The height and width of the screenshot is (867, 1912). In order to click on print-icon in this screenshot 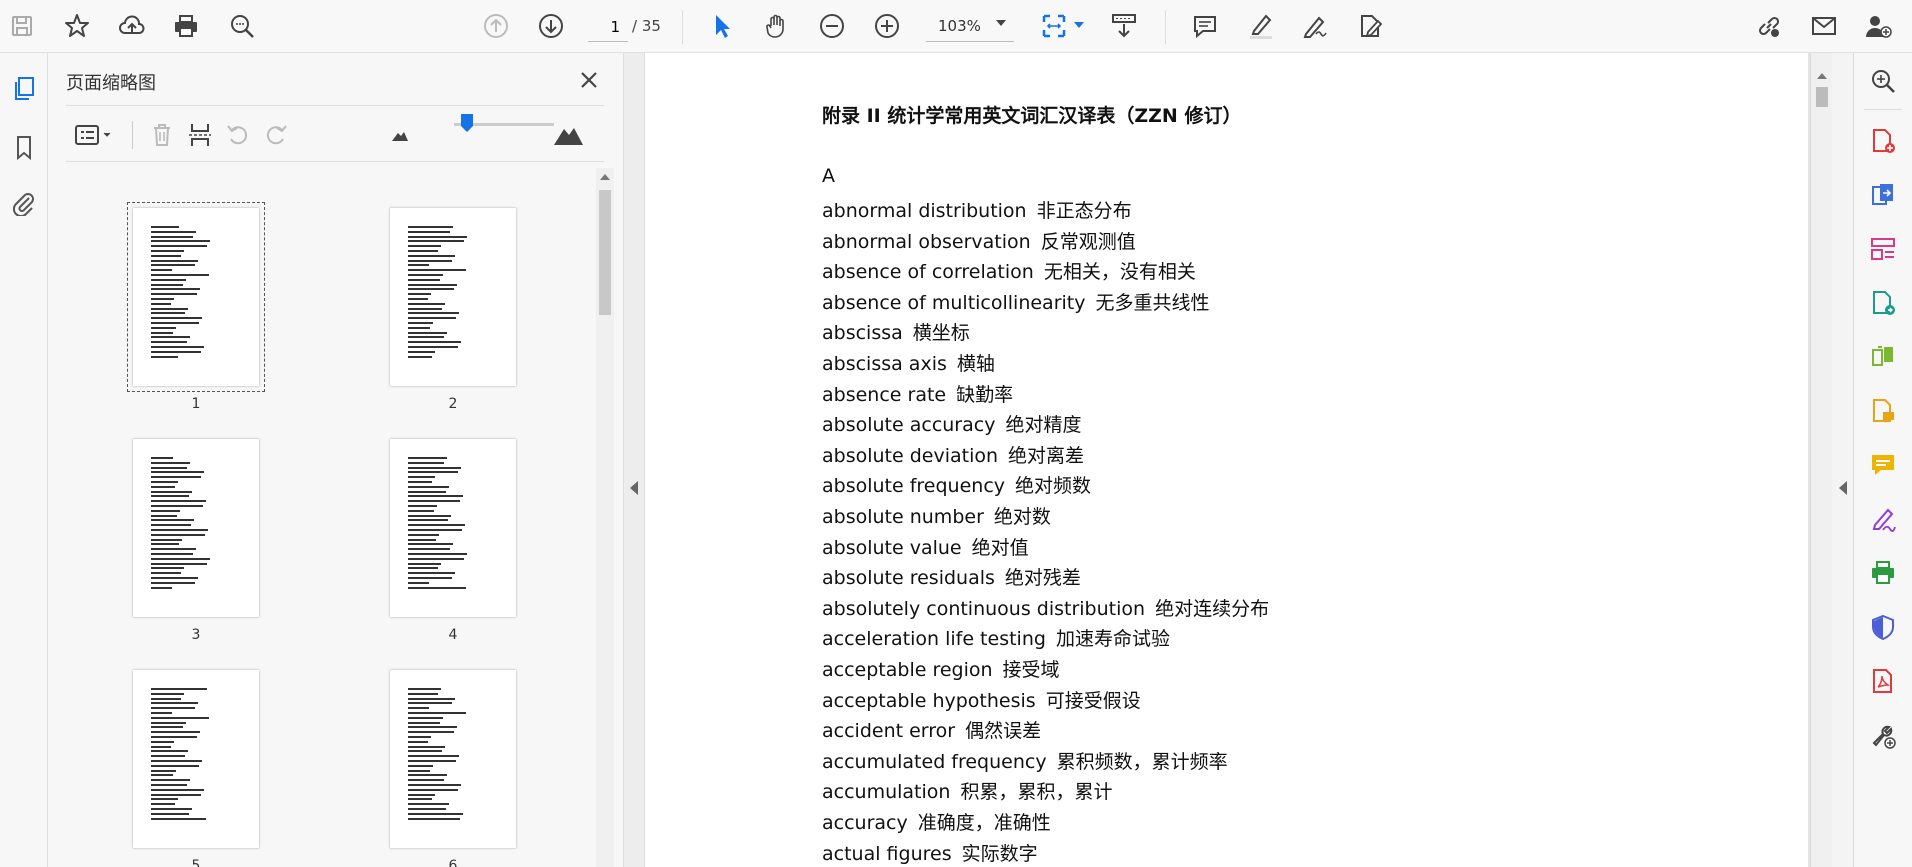, I will do `click(186, 26)`.